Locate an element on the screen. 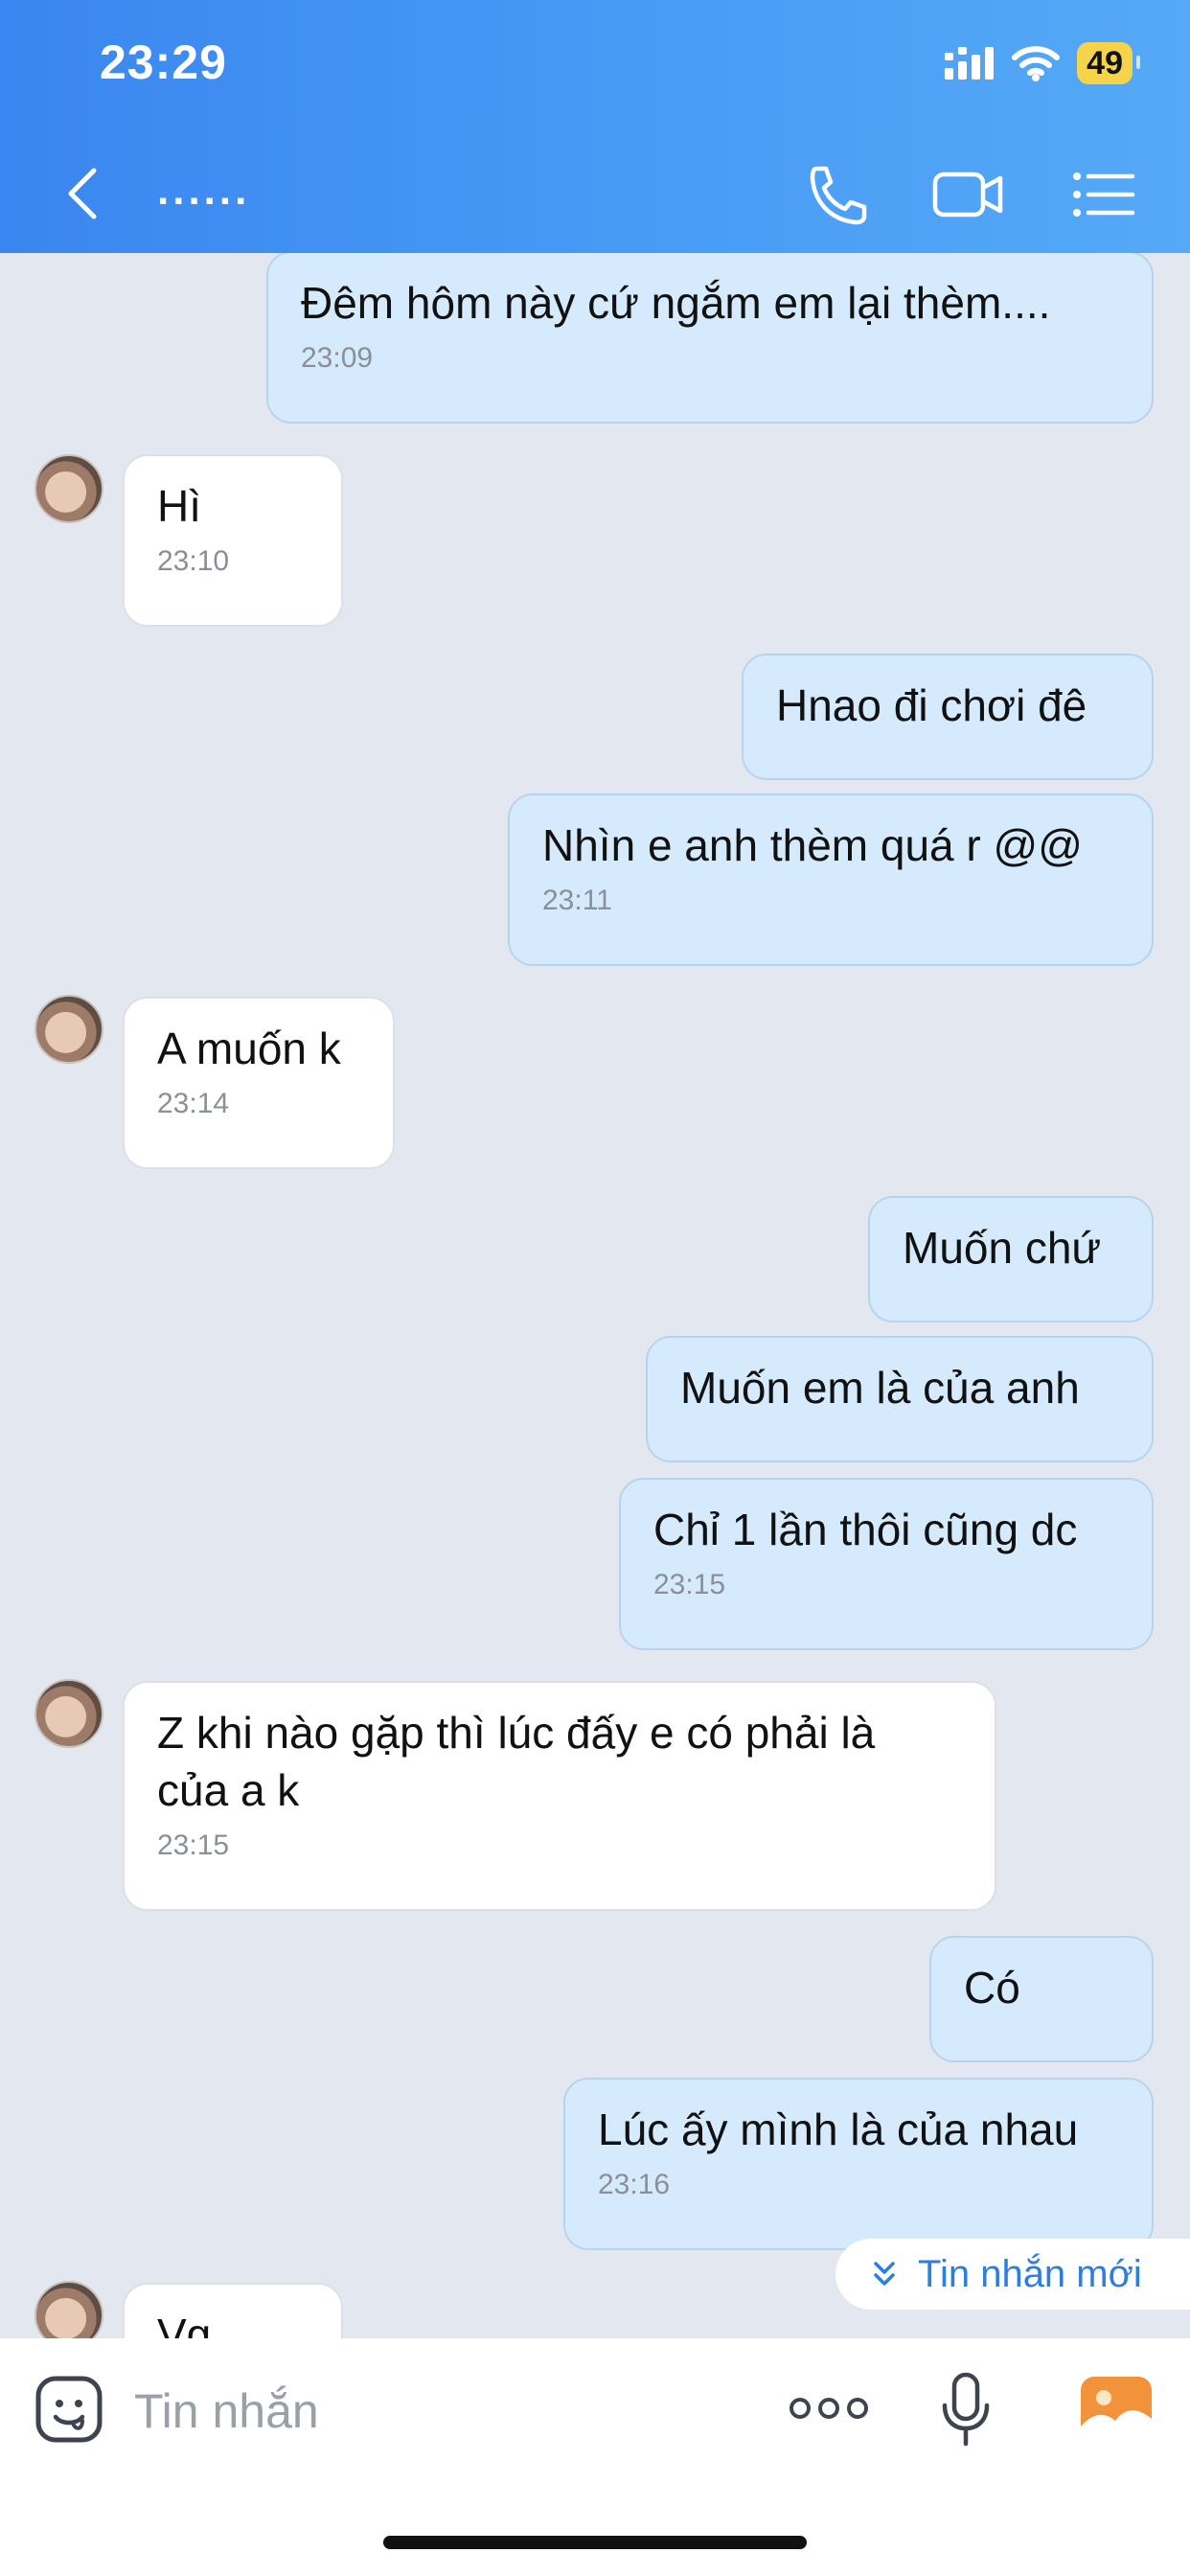 The width and height of the screenshot is (1190, 2576). cellular-signal-icon is located at coordinates (970, 63).